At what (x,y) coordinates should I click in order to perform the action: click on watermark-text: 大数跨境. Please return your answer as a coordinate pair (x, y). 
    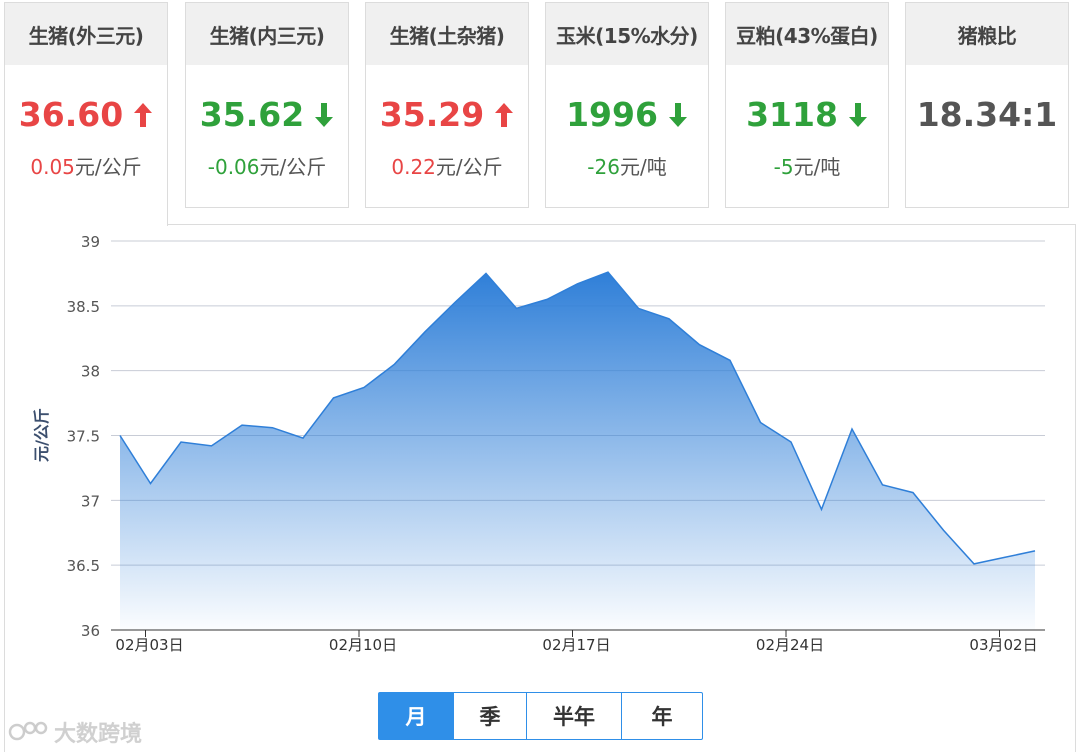
    Looking at the image, I should click on (98, 734).